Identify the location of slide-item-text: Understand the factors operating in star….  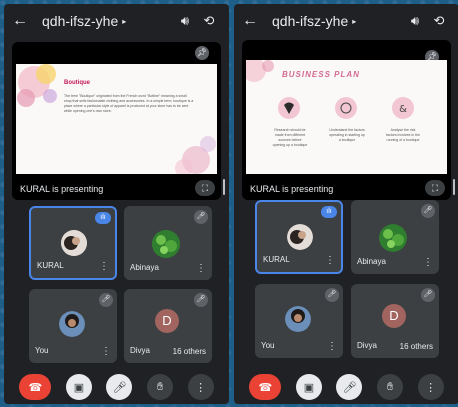
(347, 135).